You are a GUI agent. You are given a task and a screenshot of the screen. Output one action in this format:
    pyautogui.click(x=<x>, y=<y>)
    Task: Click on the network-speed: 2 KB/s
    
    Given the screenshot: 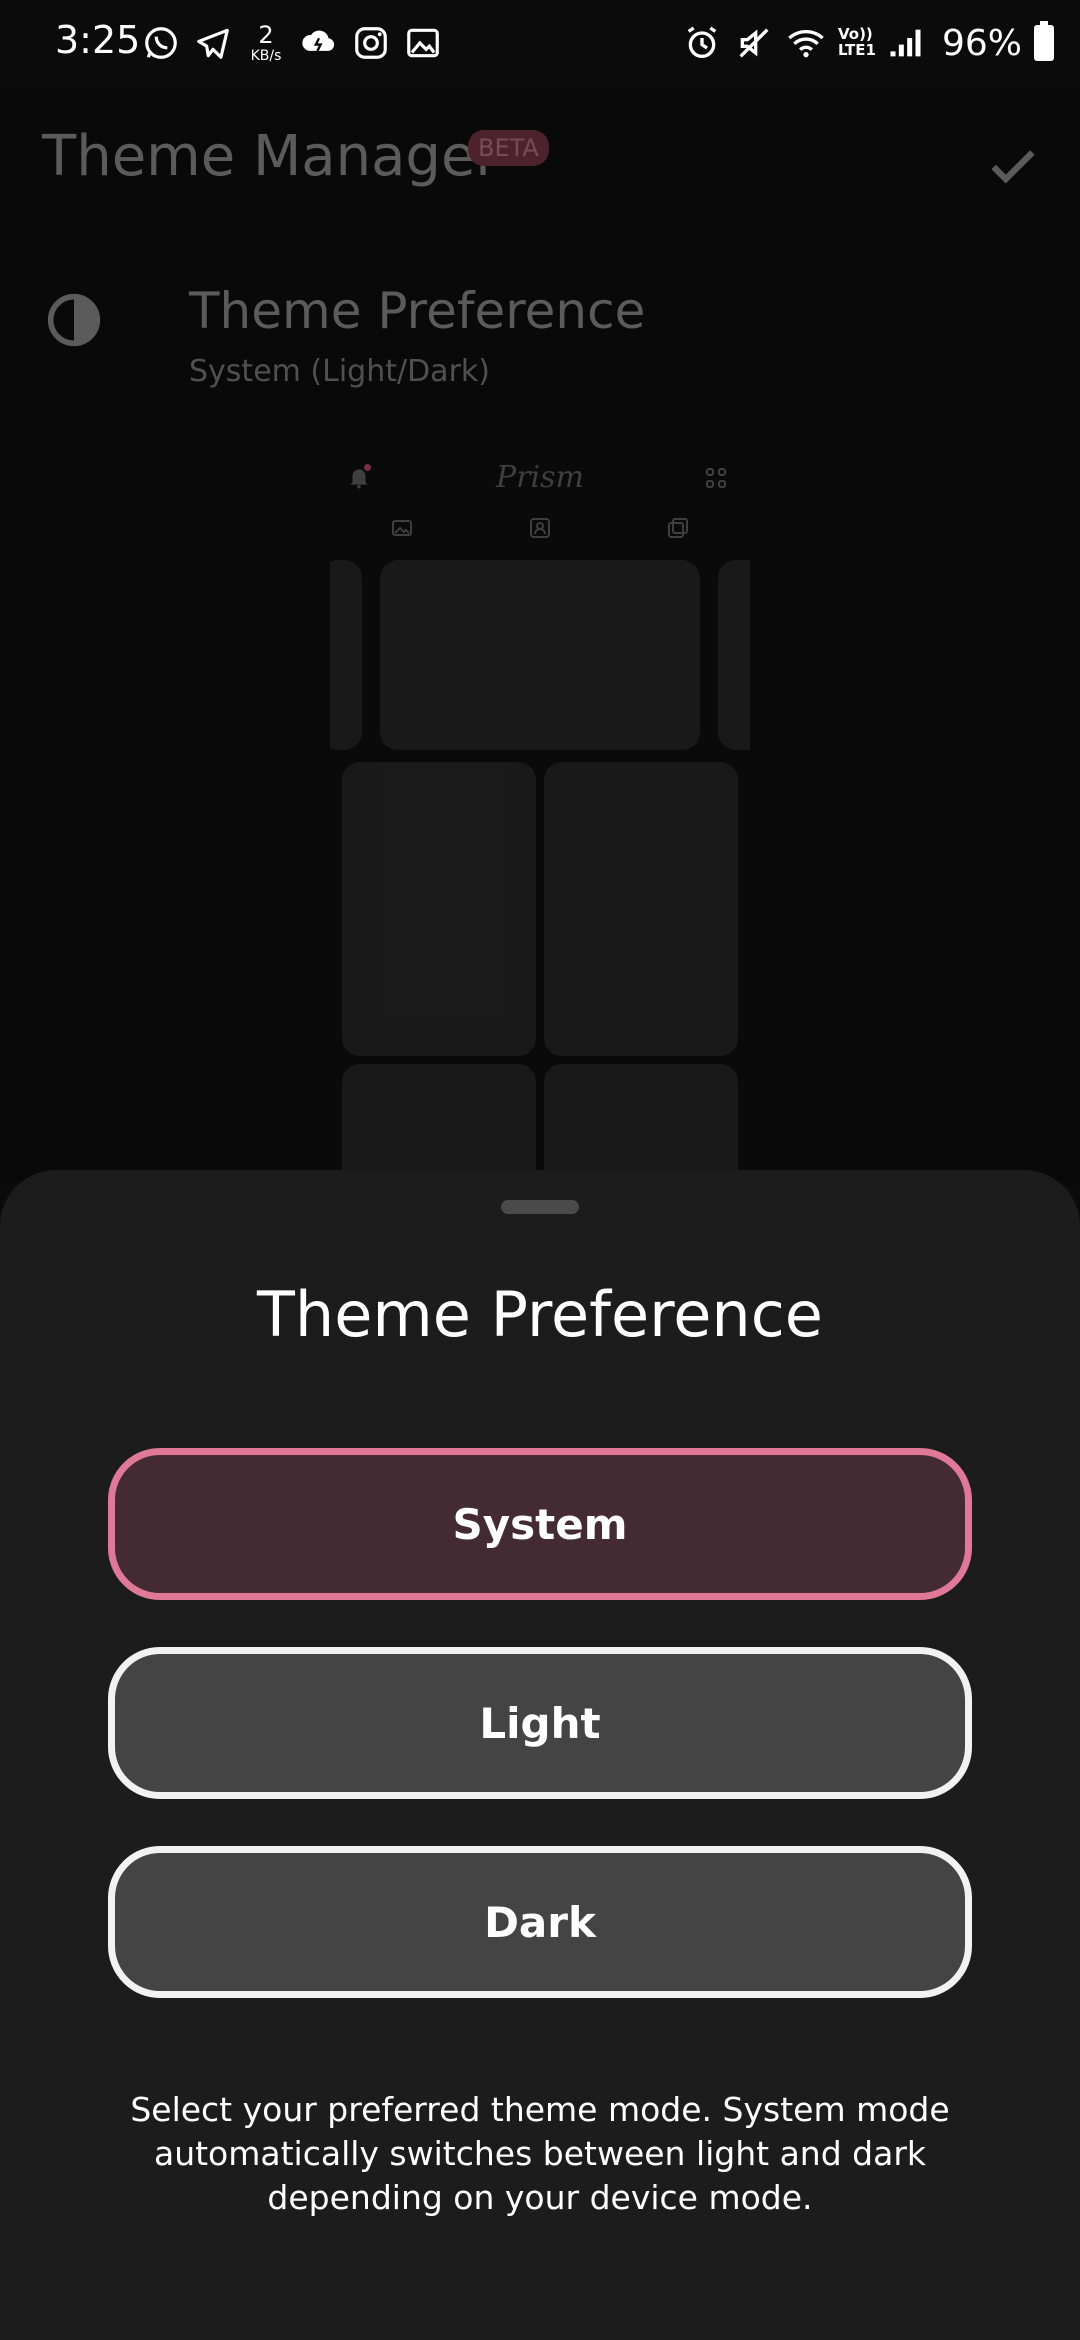 What is the action you would take?
    pyautogui.click(x=266, y=42)
    